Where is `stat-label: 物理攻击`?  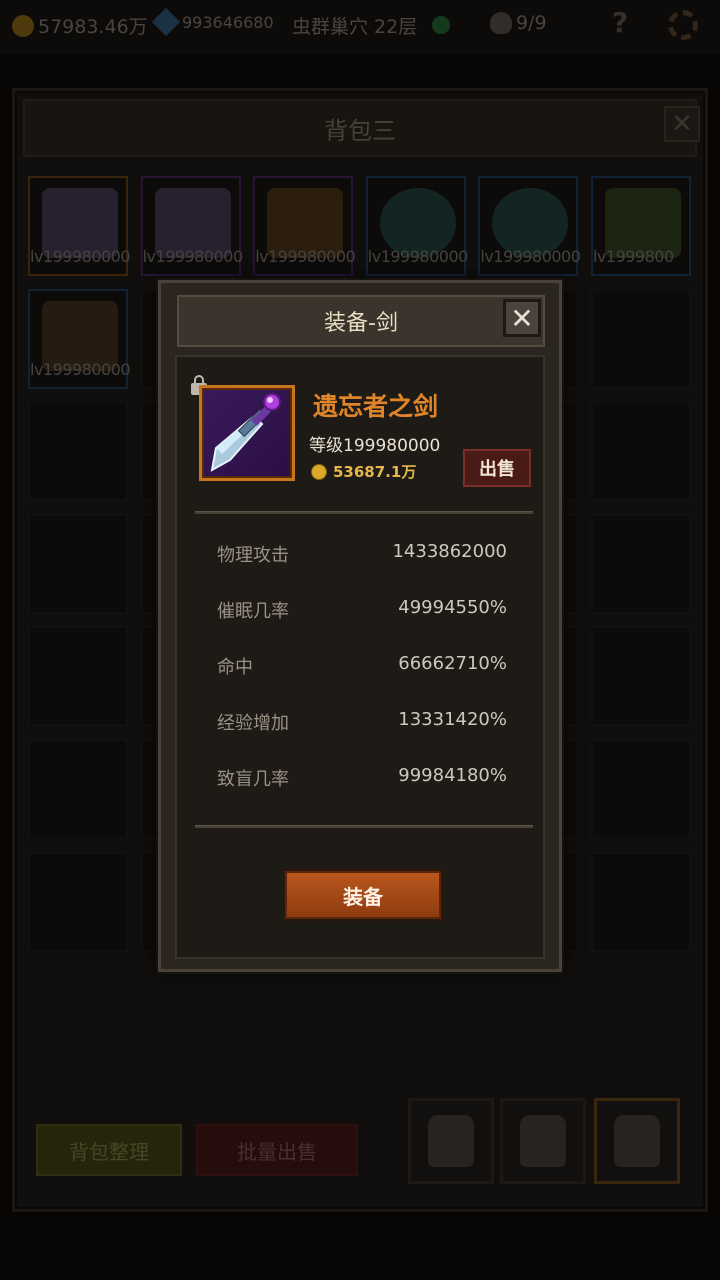 stat-label: 物理攻击 is located at coordinates (253, 555).